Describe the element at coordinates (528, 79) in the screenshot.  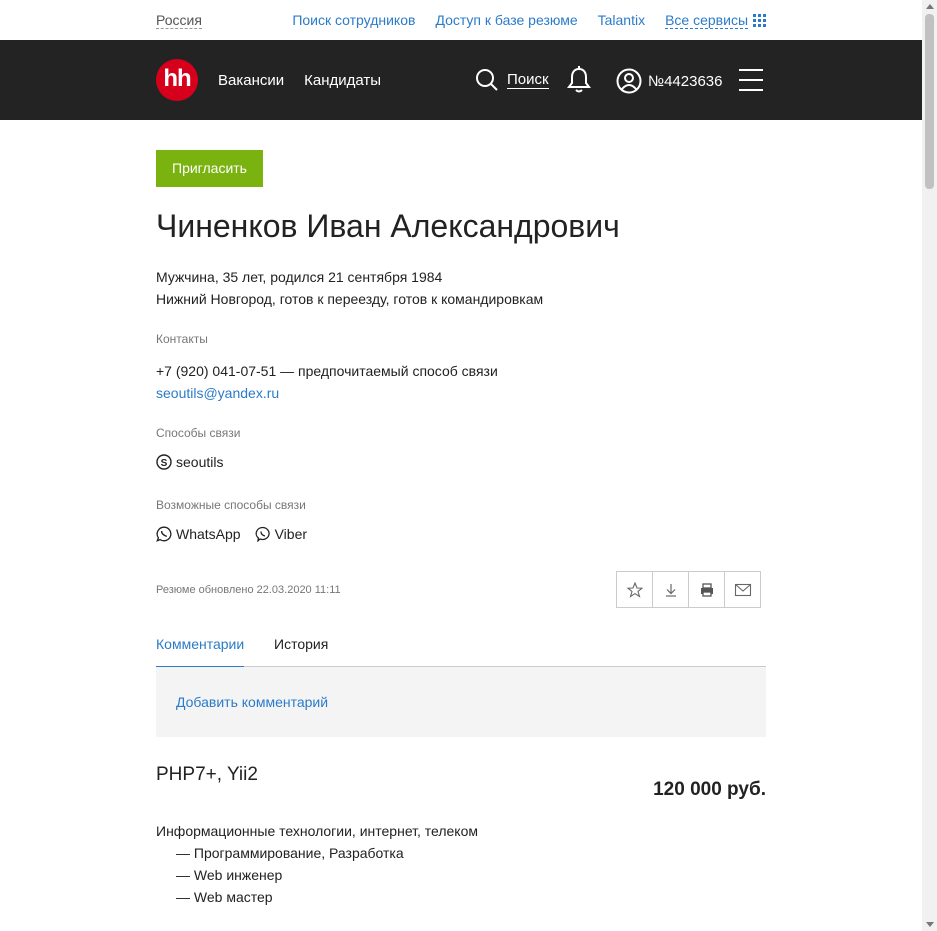
I see `search-label: Поиск` at that location.